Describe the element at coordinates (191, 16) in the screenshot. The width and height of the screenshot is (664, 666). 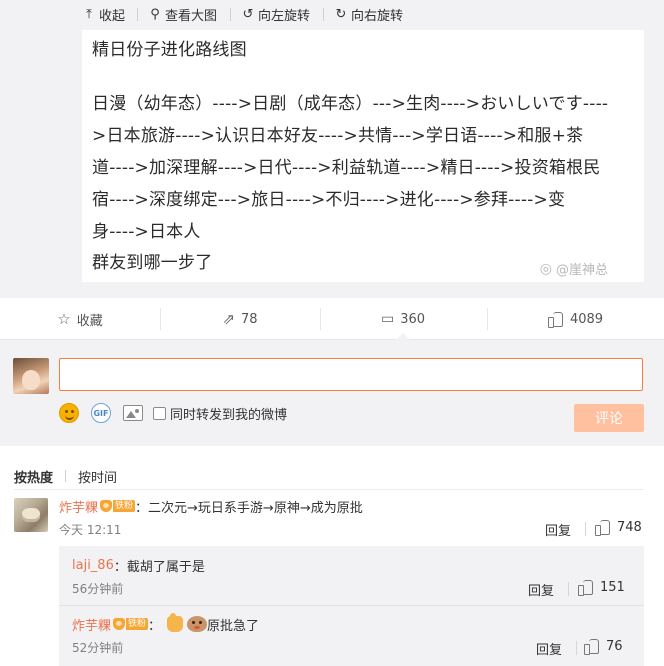
I see `view-large-label: 查看大图` at that location.